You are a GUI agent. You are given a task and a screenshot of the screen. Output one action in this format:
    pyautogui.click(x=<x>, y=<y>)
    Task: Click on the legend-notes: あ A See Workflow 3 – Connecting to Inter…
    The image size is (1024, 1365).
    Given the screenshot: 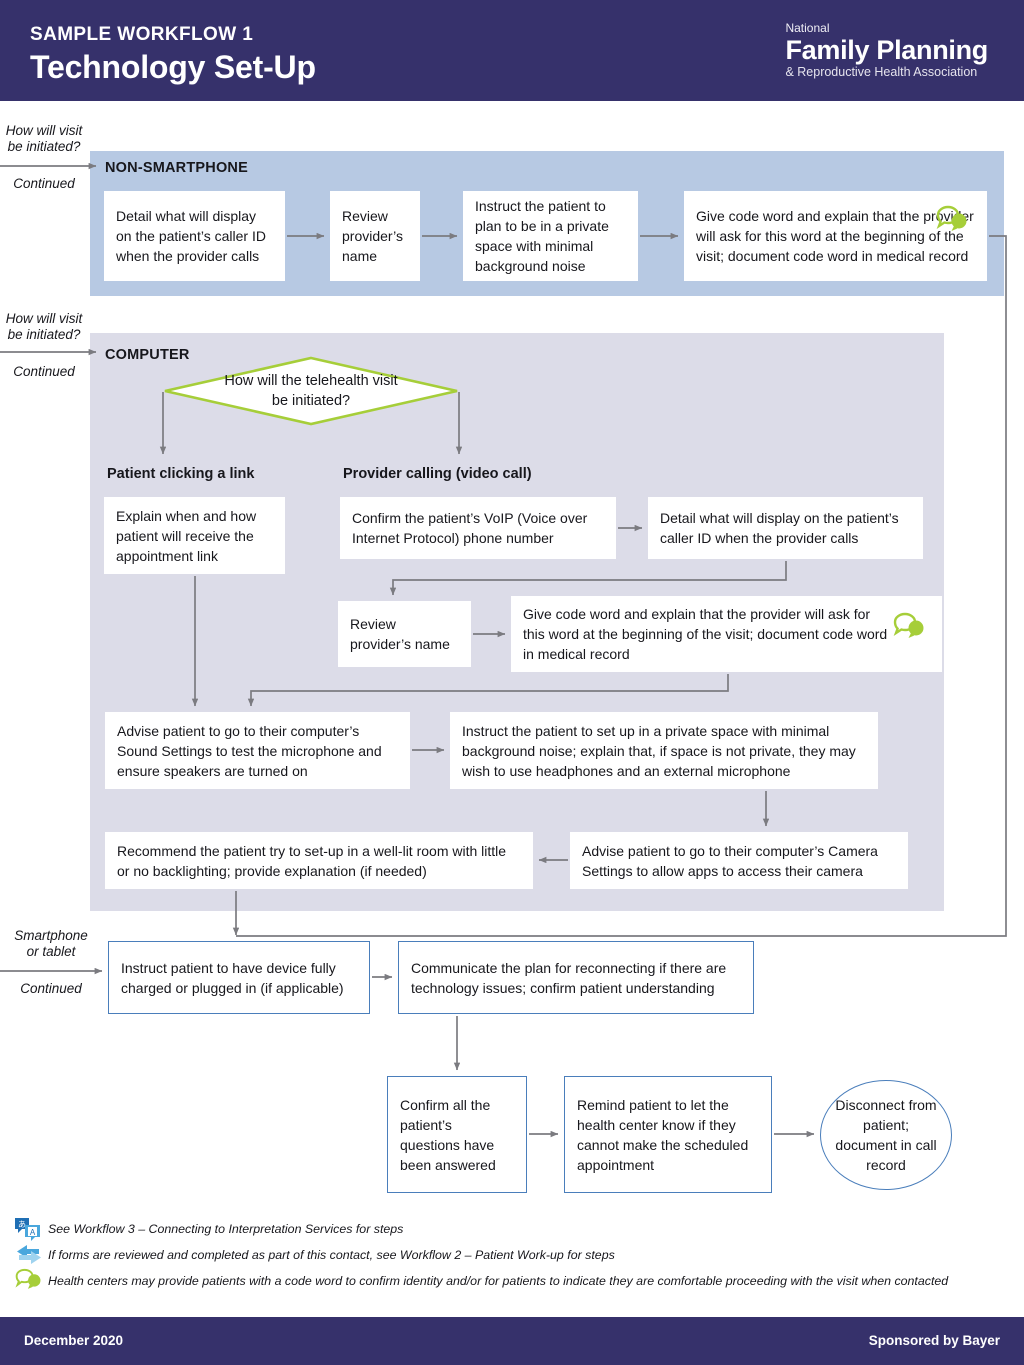 What is the action you would take?
    pyautogui.click(x=514, y=1255)
    